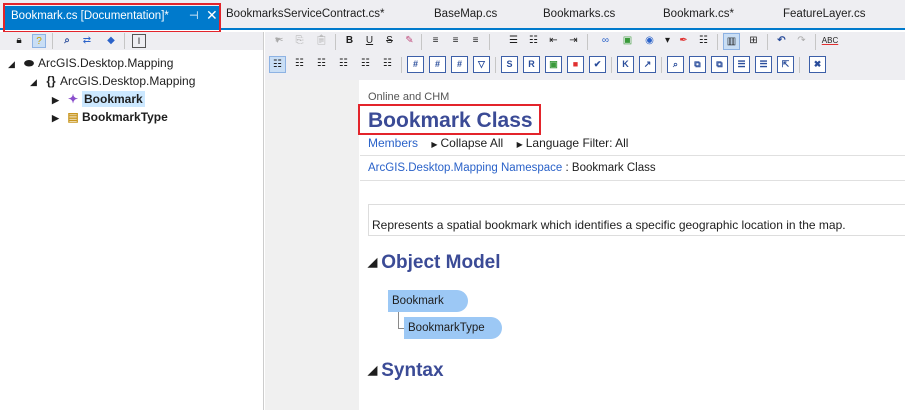 The width and height of the screenshot is (905, 410). Describe the element at coordinates (597, 64) in the screenshot. I see `check-icon: ✔` at that location.